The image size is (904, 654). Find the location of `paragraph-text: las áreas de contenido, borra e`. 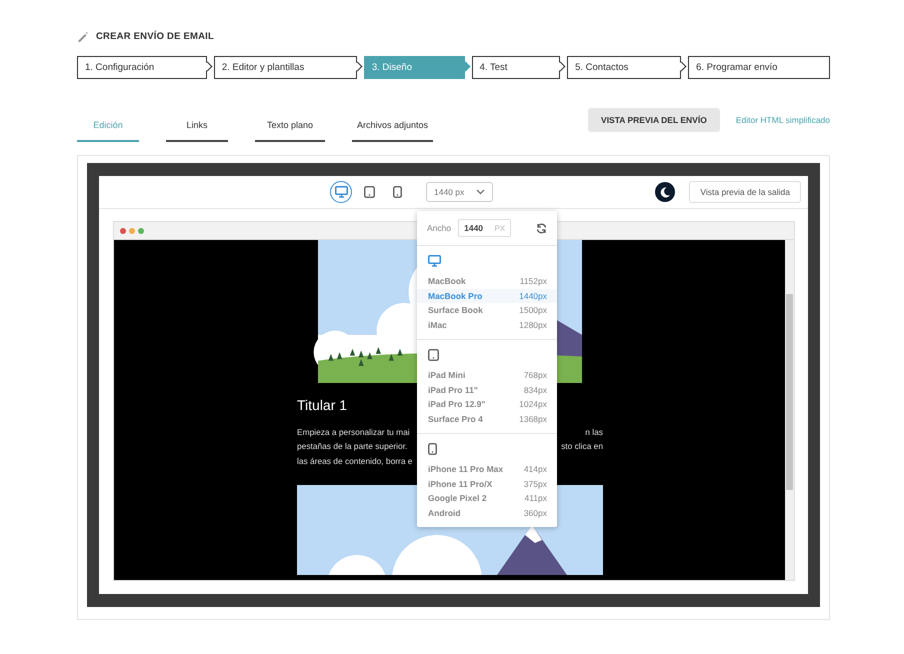

paragraph-text: las áreas de contenido, borra e is located at coordinates (354, 461).